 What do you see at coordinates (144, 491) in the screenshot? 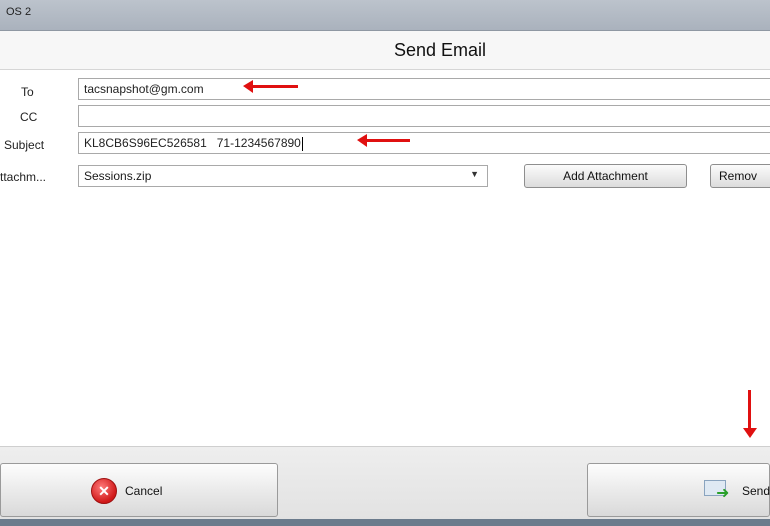
I see `cancel-label: Cancel` at bounding box center [144, 491].